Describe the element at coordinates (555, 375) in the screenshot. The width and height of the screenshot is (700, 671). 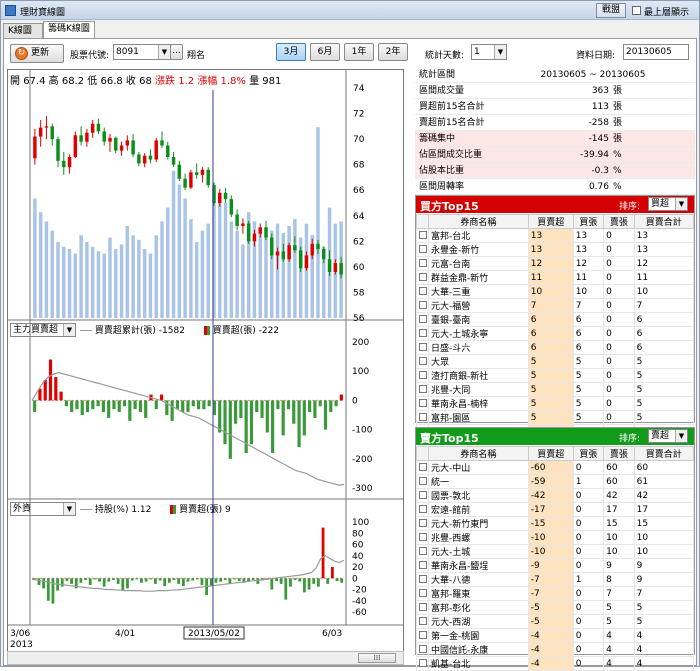
I see `buy-table-row: 渣打商銀-新社 5 5 0 5` at that location.